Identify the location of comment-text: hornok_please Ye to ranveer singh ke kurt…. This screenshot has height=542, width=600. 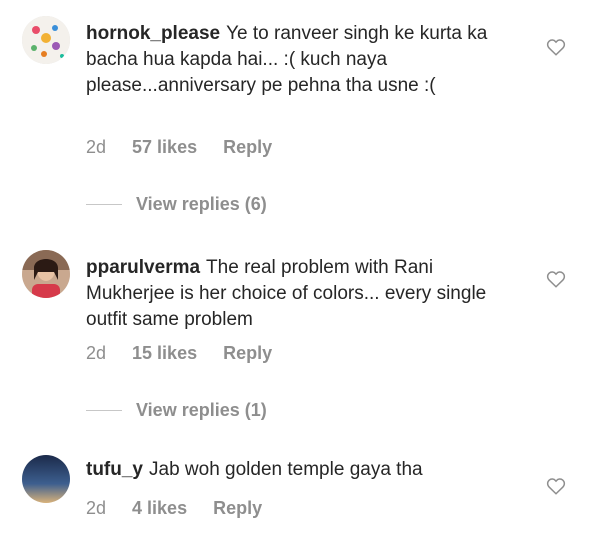
(306, 60).